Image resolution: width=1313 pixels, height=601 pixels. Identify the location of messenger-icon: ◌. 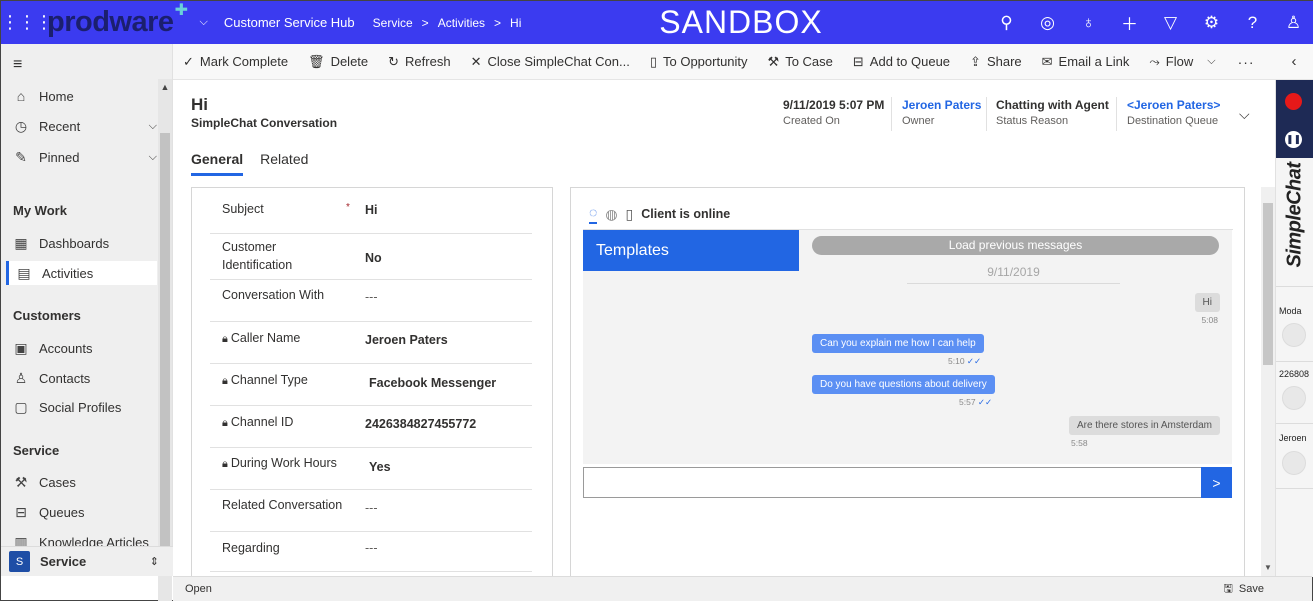
(593, 214).